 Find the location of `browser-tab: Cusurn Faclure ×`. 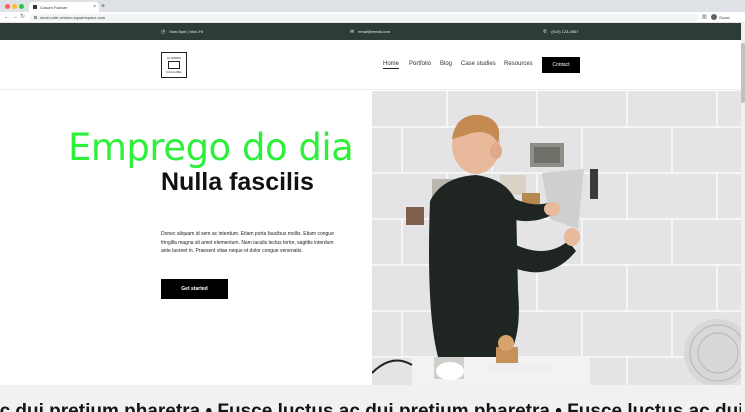

browser-tab: Cusurn Faclure × is located at coordinates (64, 7).